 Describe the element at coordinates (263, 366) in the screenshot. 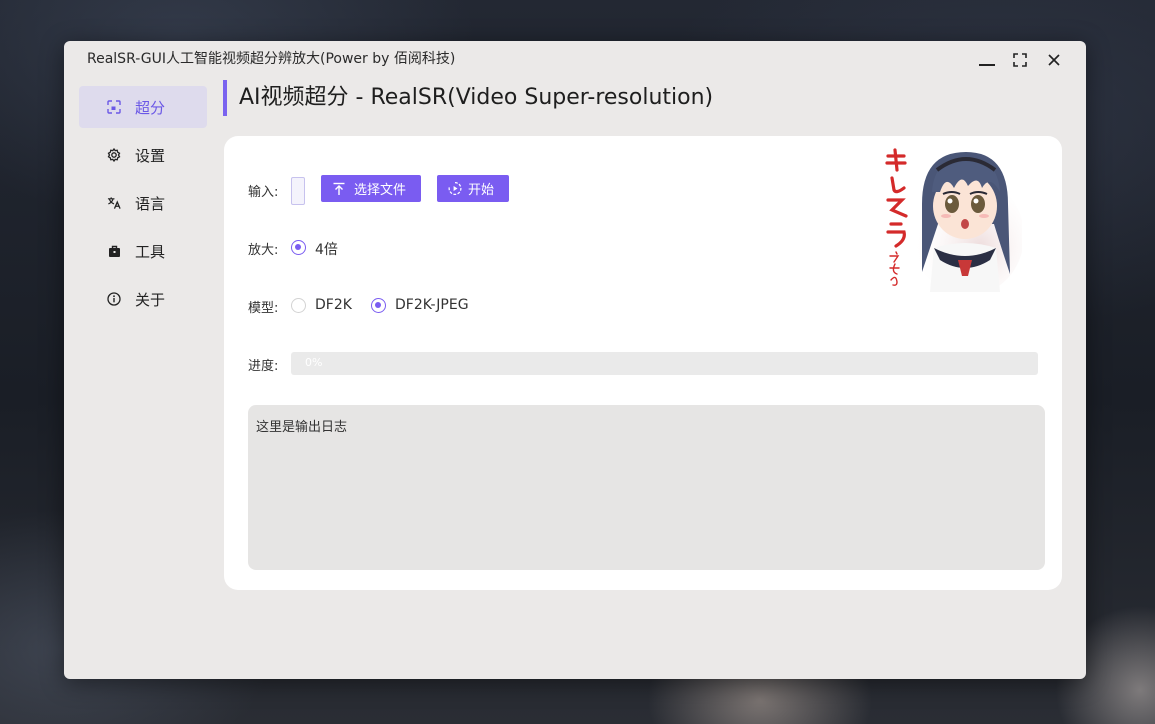

I see `progress-label: 进度:` at that location.